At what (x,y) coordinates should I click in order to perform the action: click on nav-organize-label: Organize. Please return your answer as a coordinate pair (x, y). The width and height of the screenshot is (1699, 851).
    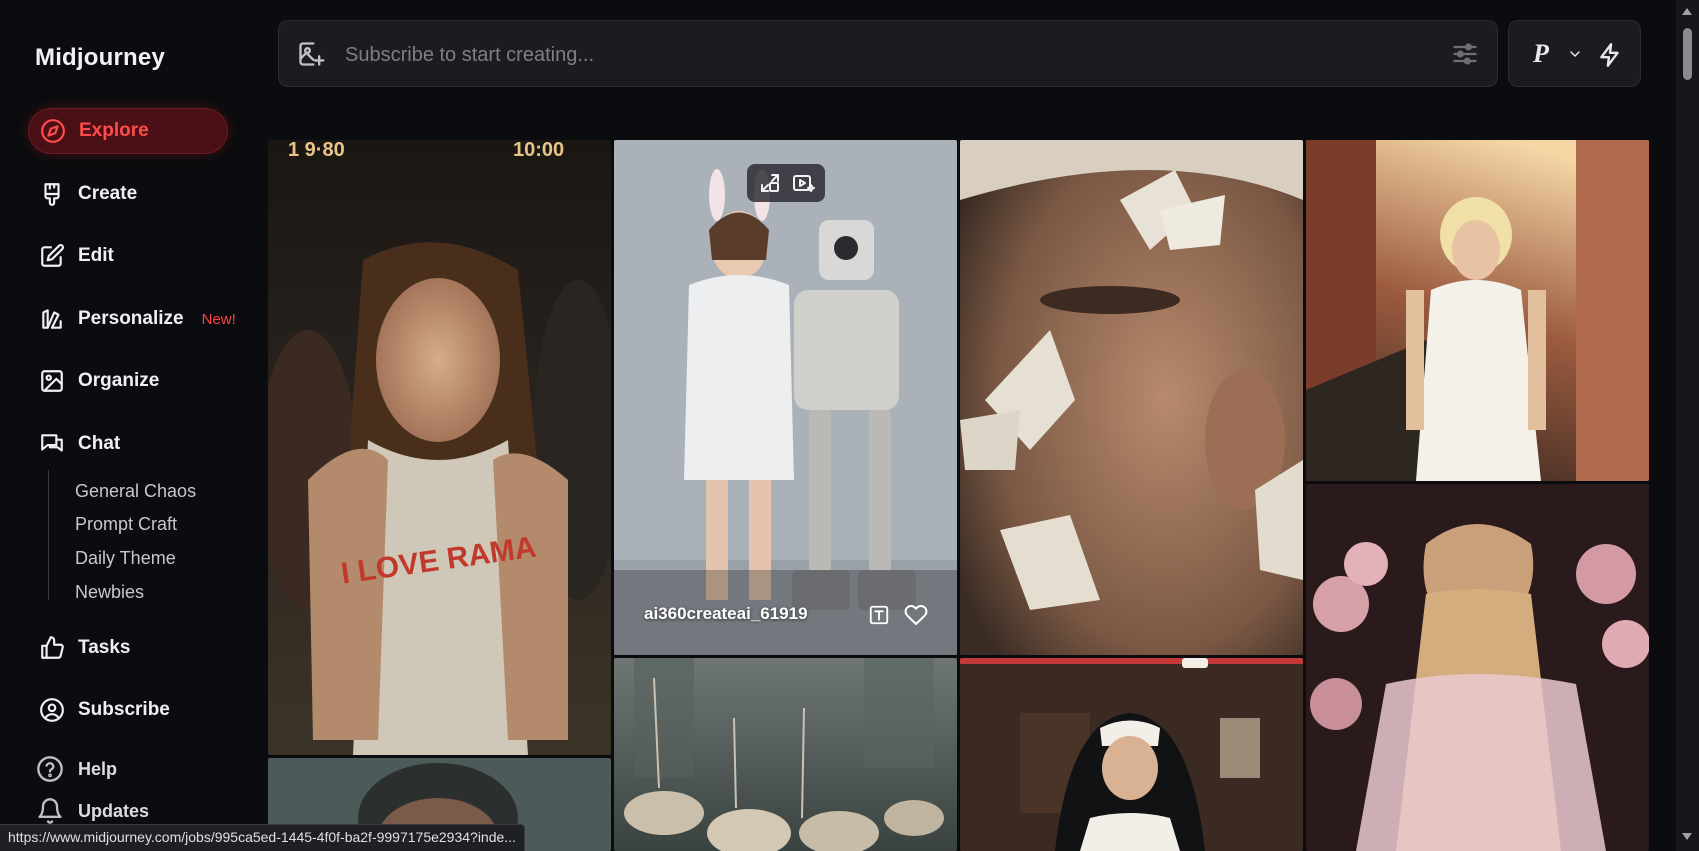
    Looking at the image, I should click on (119, 380).